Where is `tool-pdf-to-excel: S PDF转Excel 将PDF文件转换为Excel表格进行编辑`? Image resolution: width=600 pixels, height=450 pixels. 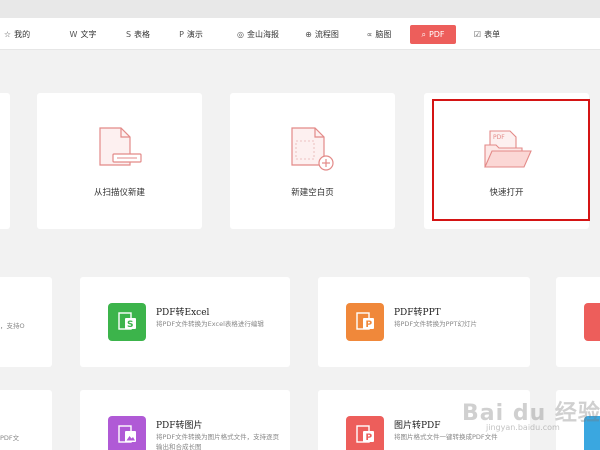
tool-pdf-to-excel: S PDF转Excel 将PDF文件转换为Excel表格进行编辑 is located at coordinates (185, 322).